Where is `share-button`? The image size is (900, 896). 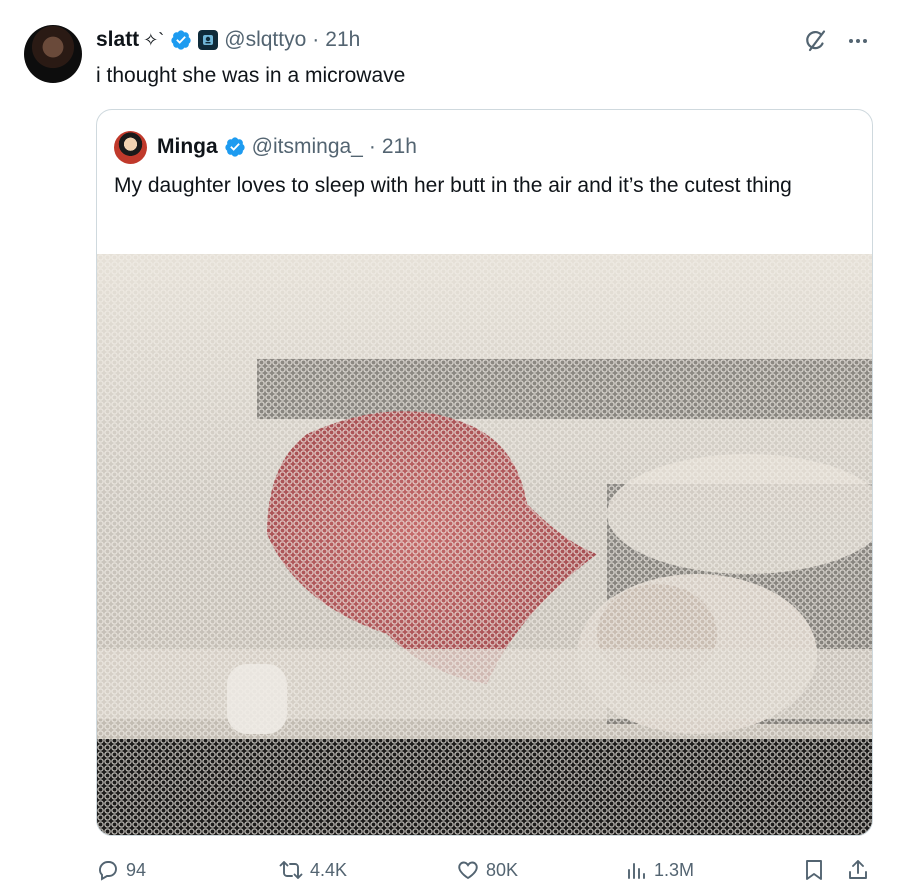 share-button is located at coordinates (858, 870).